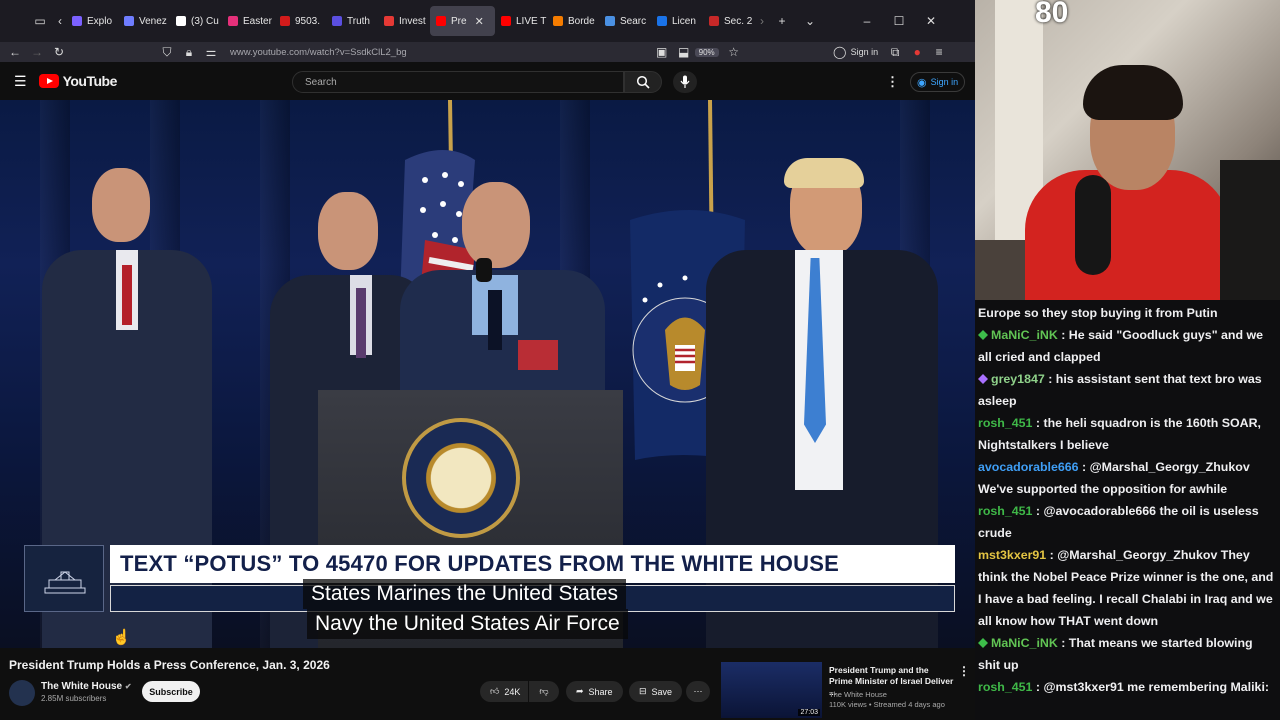 This screenshot has height=720, width=1280. Describe the element at coordinates (100, 21) in the screenshot. I see `tab-label: Explo` at that location.